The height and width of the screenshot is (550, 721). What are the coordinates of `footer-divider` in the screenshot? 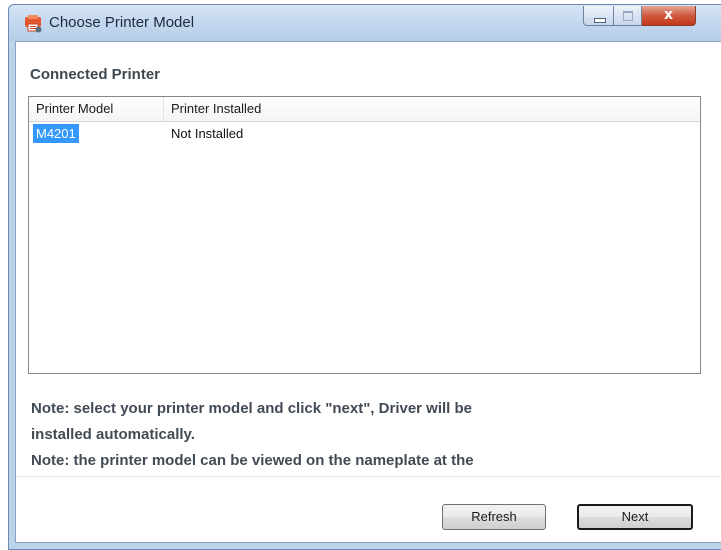 It's located at (368, 476).